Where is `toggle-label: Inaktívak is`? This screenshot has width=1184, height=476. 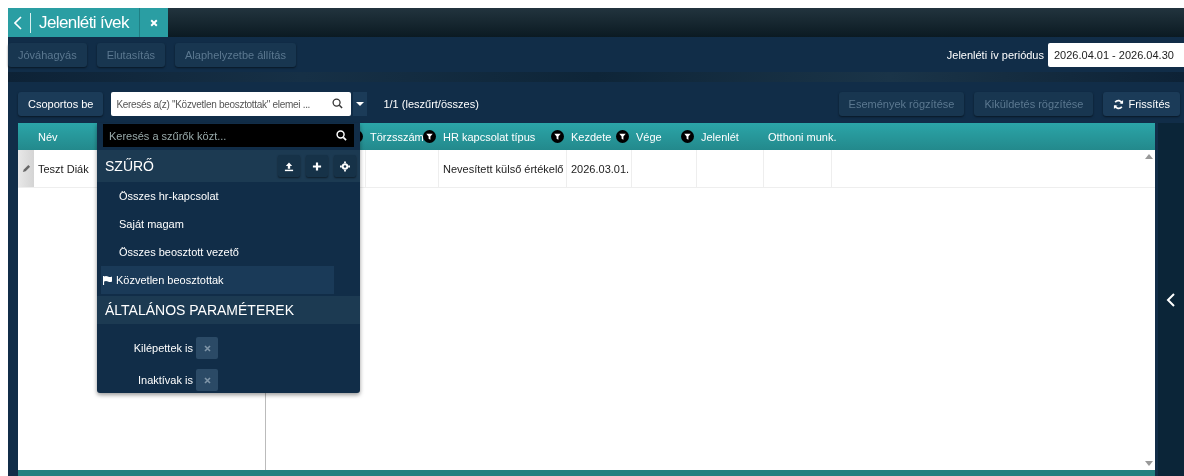
toggle-label: Inaktívak is is located at coordinates (165, 380).